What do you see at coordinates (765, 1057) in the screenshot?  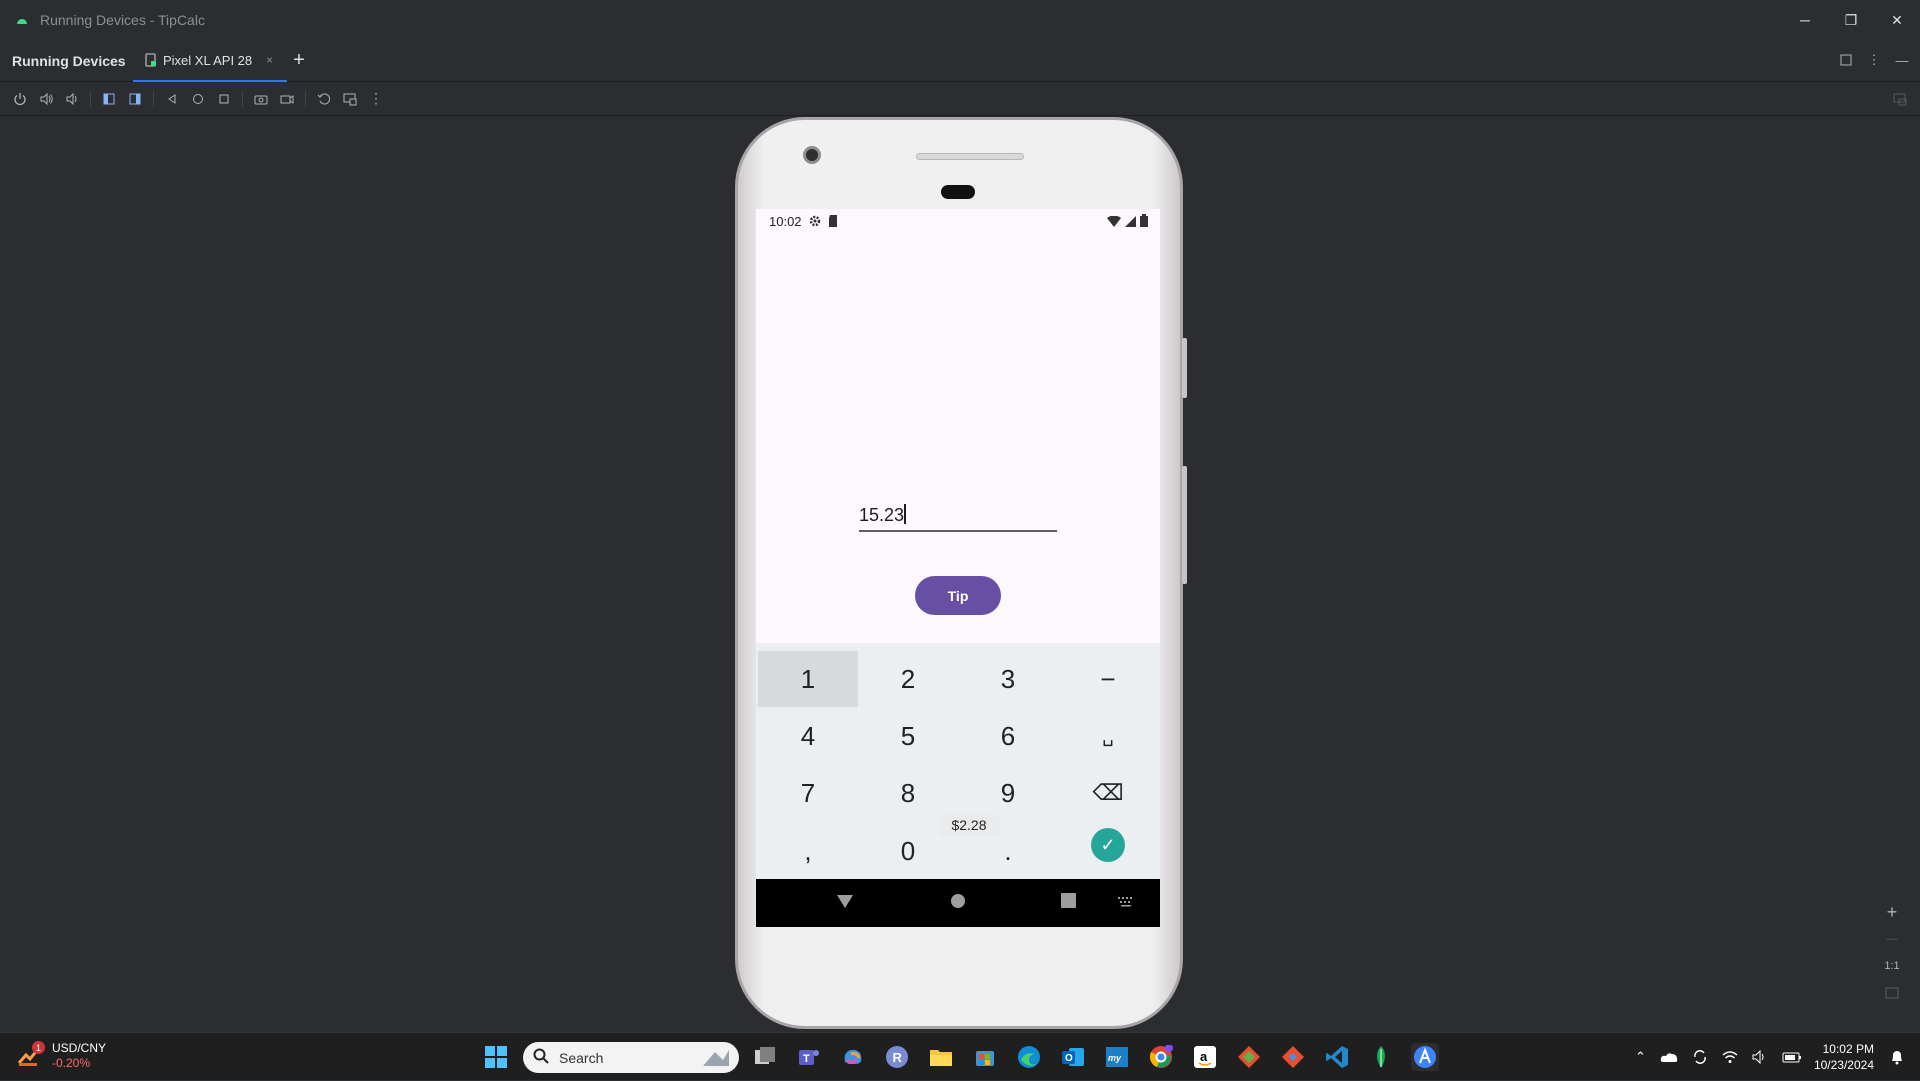 I see `task-view-icon` at bounding box center [765, 1057].